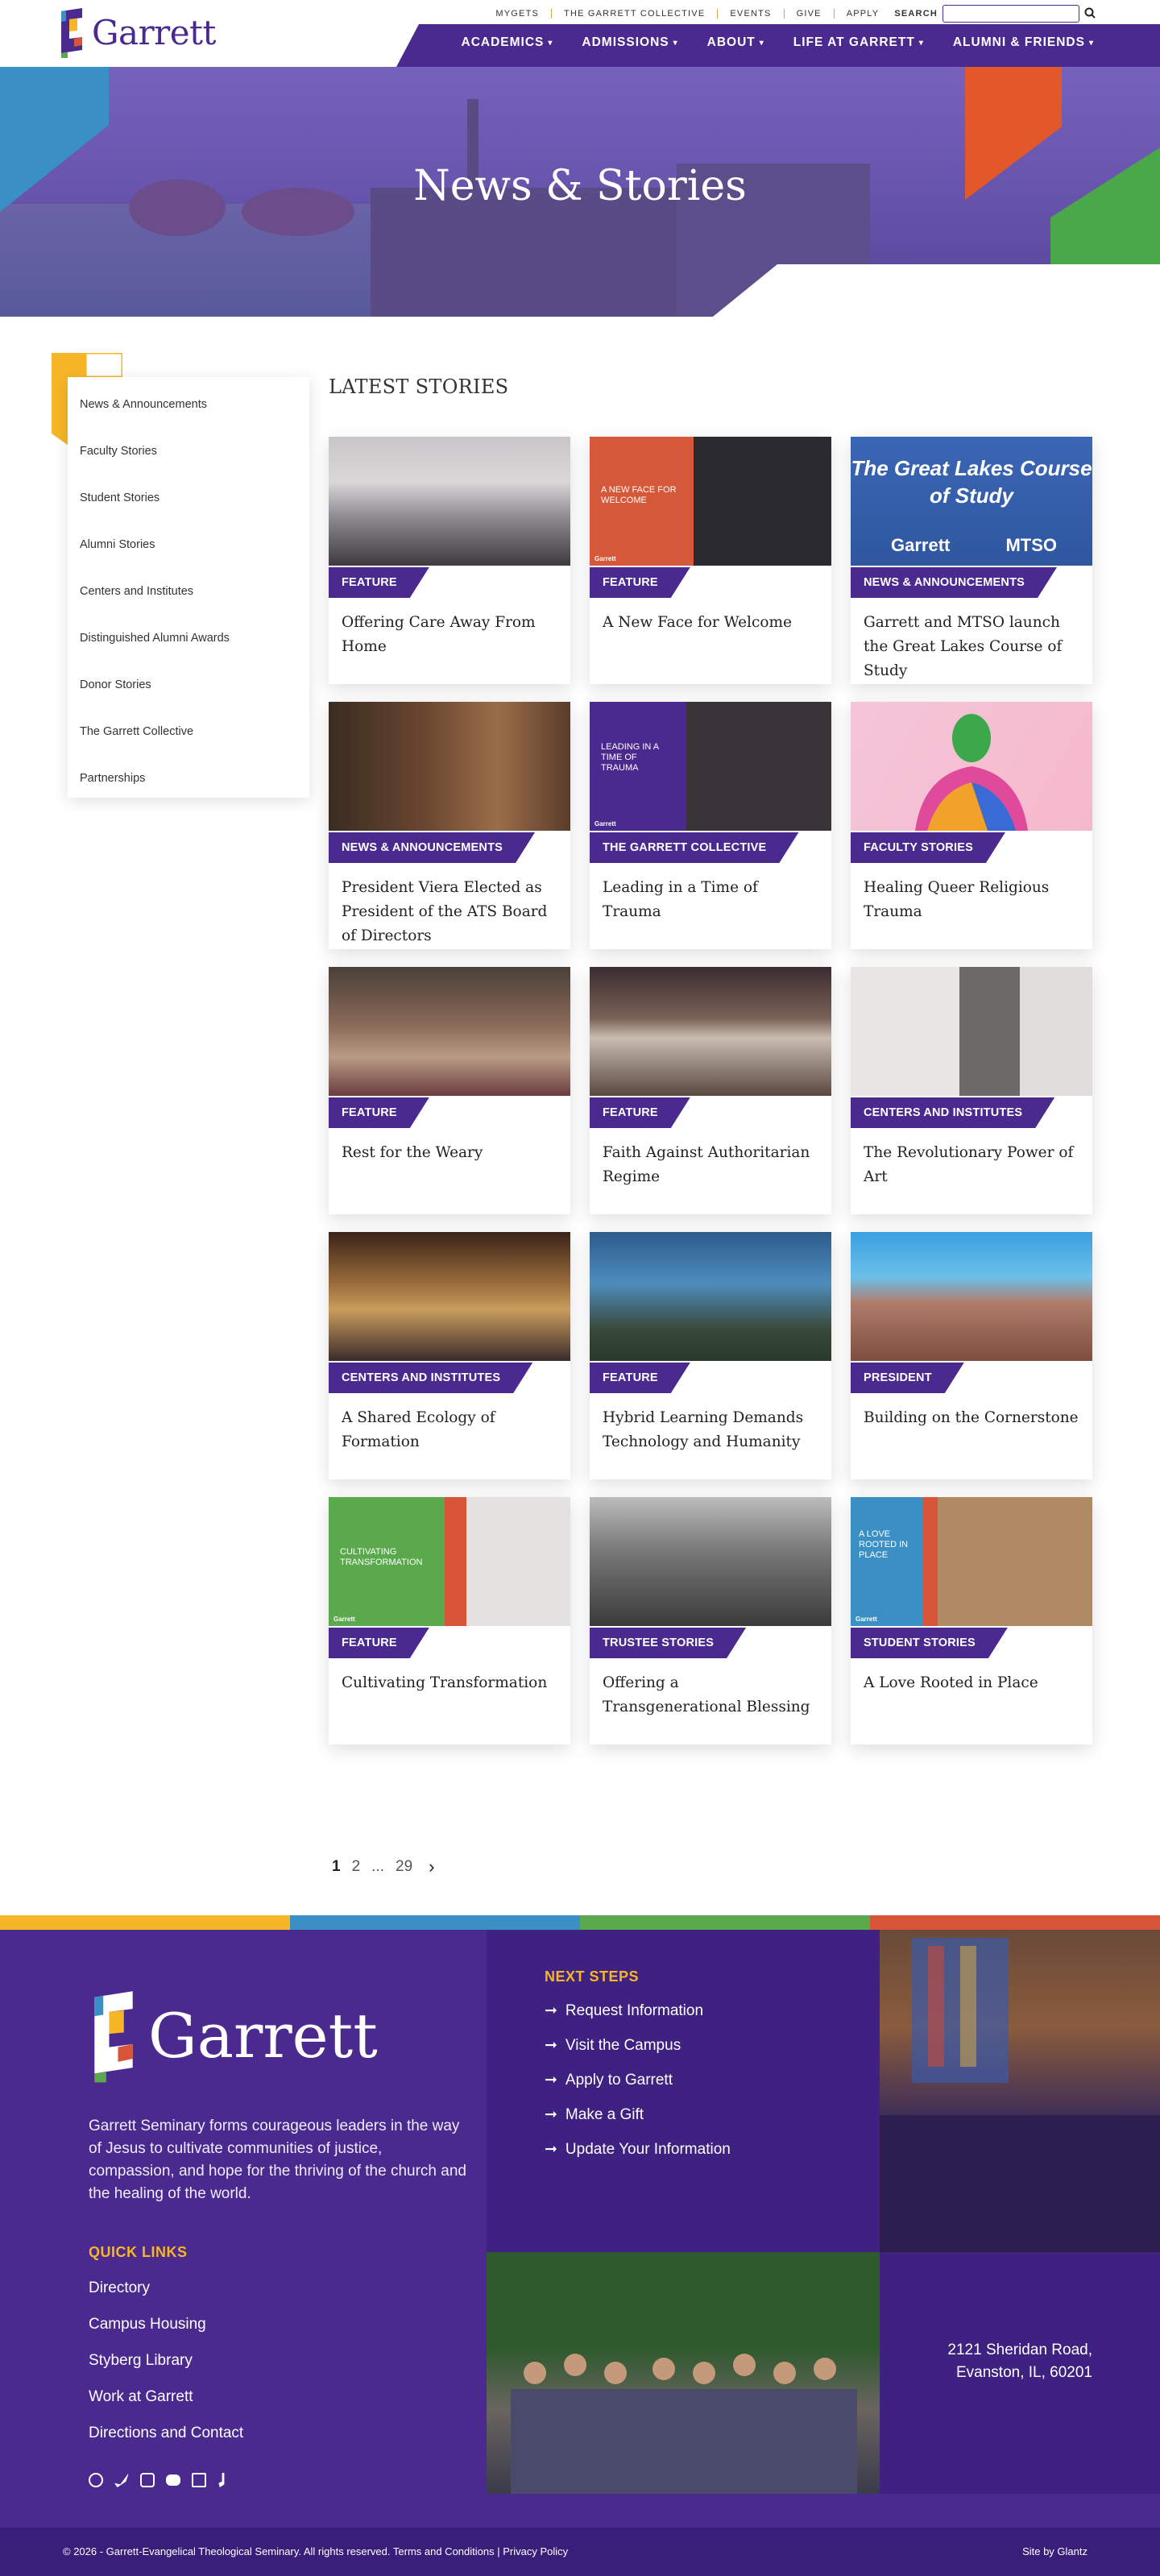 The width and height of the screenshot is (1160, 2576). Describe the element at coordinates (188, 410) in the screenshot. I see `sidebar-item-news-announcements: News & Announcements` at that location.